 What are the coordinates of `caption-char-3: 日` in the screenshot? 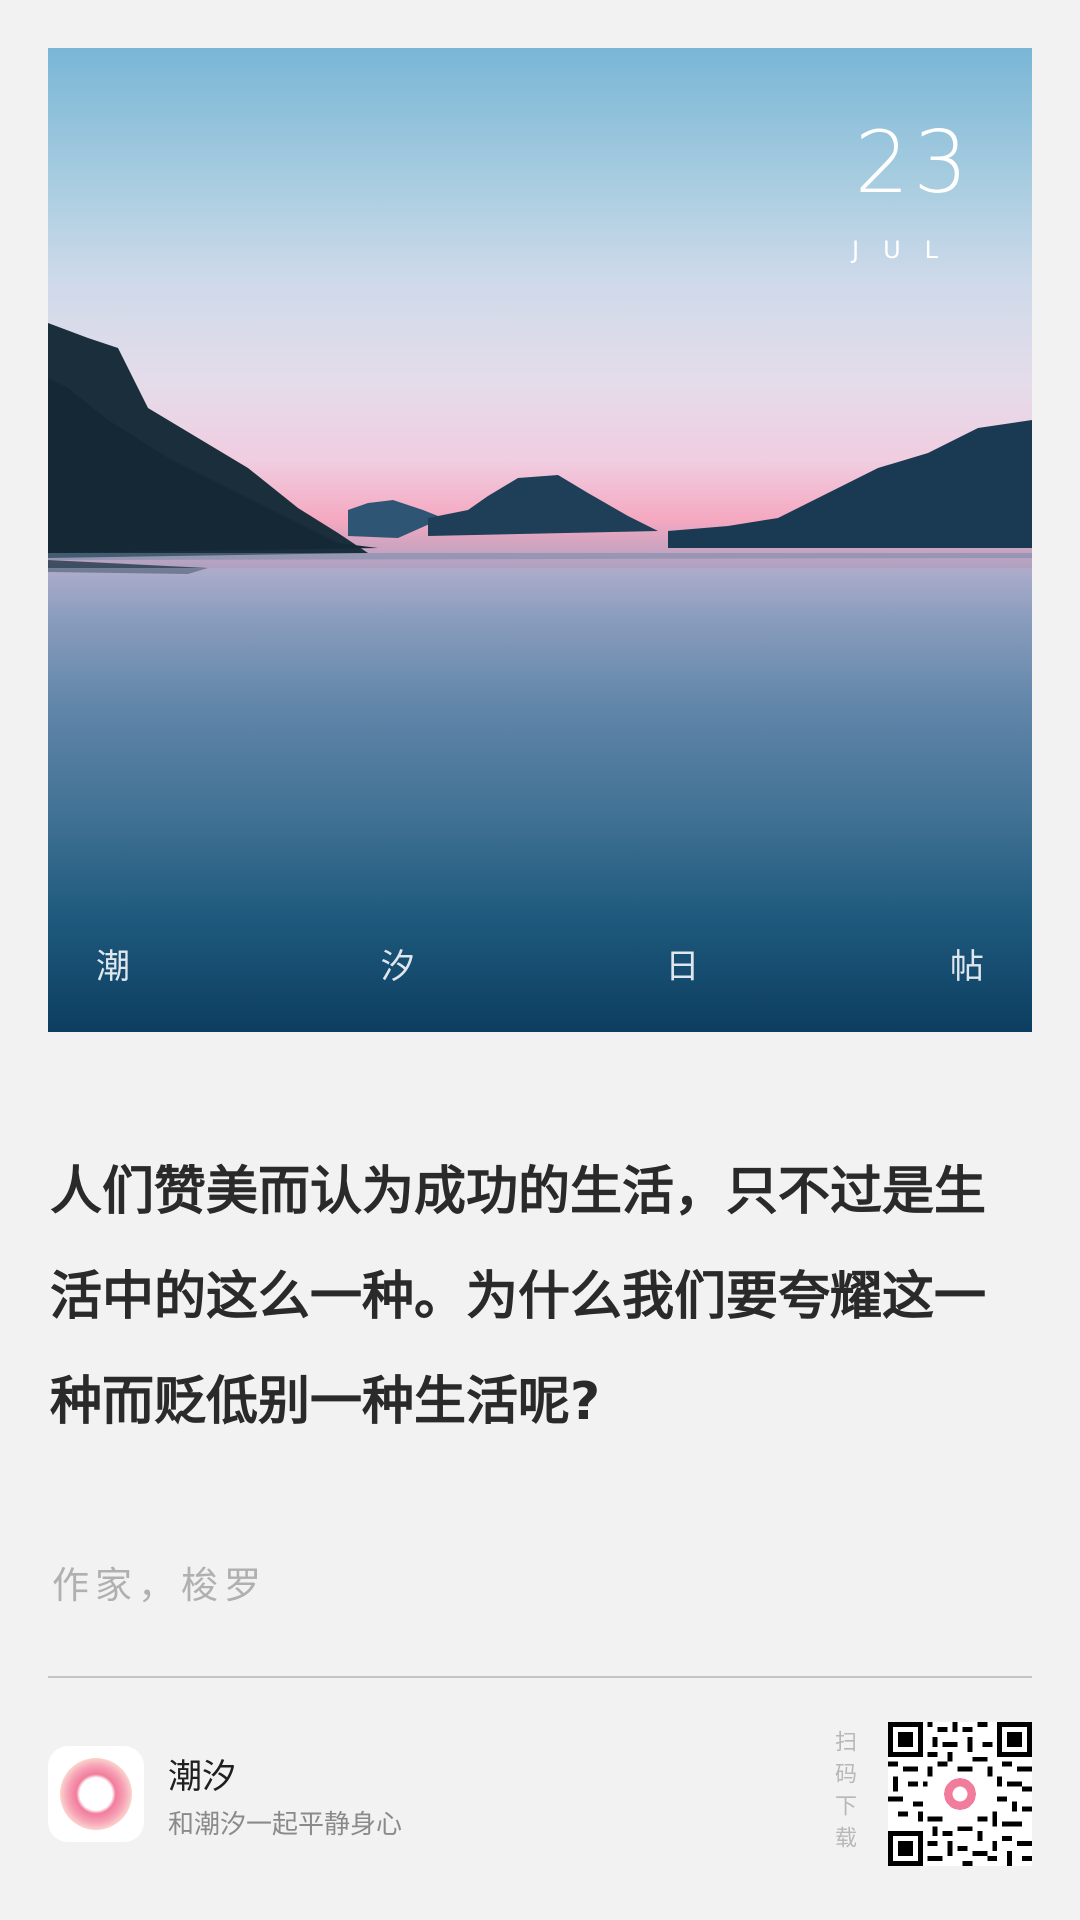 It's located at (682, 967).